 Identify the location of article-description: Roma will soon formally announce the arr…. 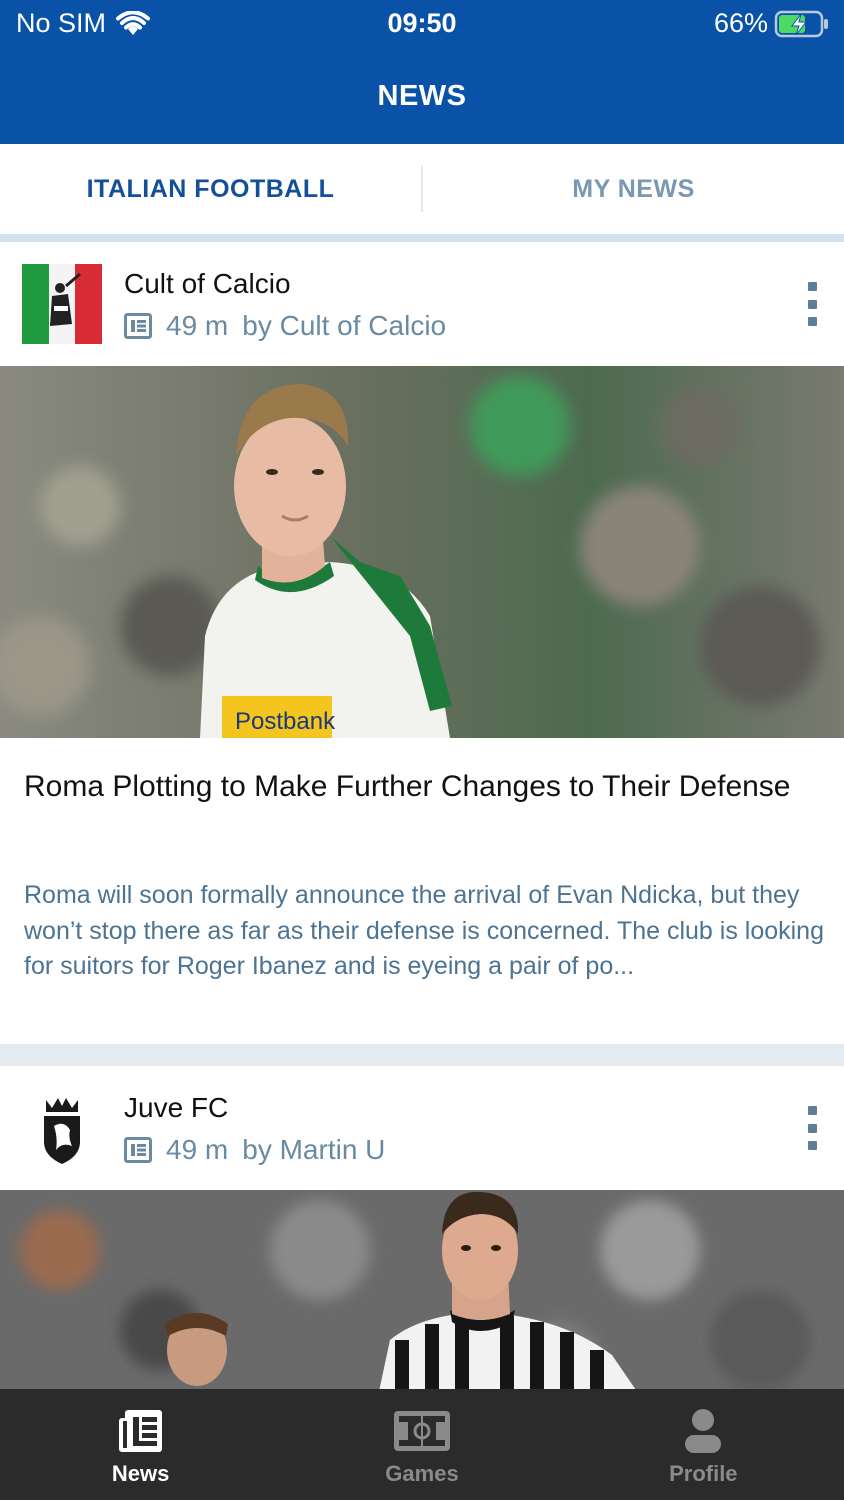
(424, 930).